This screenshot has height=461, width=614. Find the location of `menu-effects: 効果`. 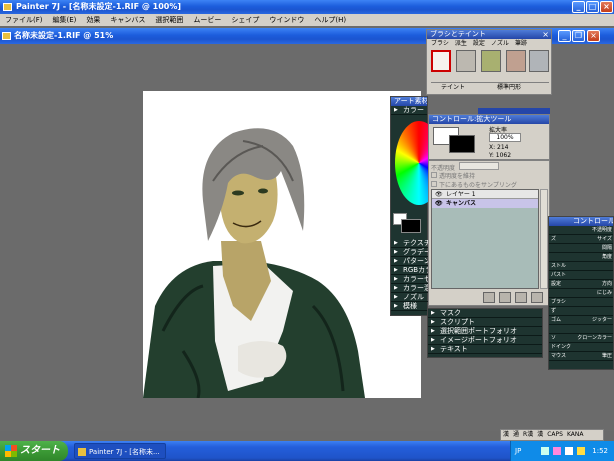

menu-effects: 効果 is located at coordinates (93, 20).